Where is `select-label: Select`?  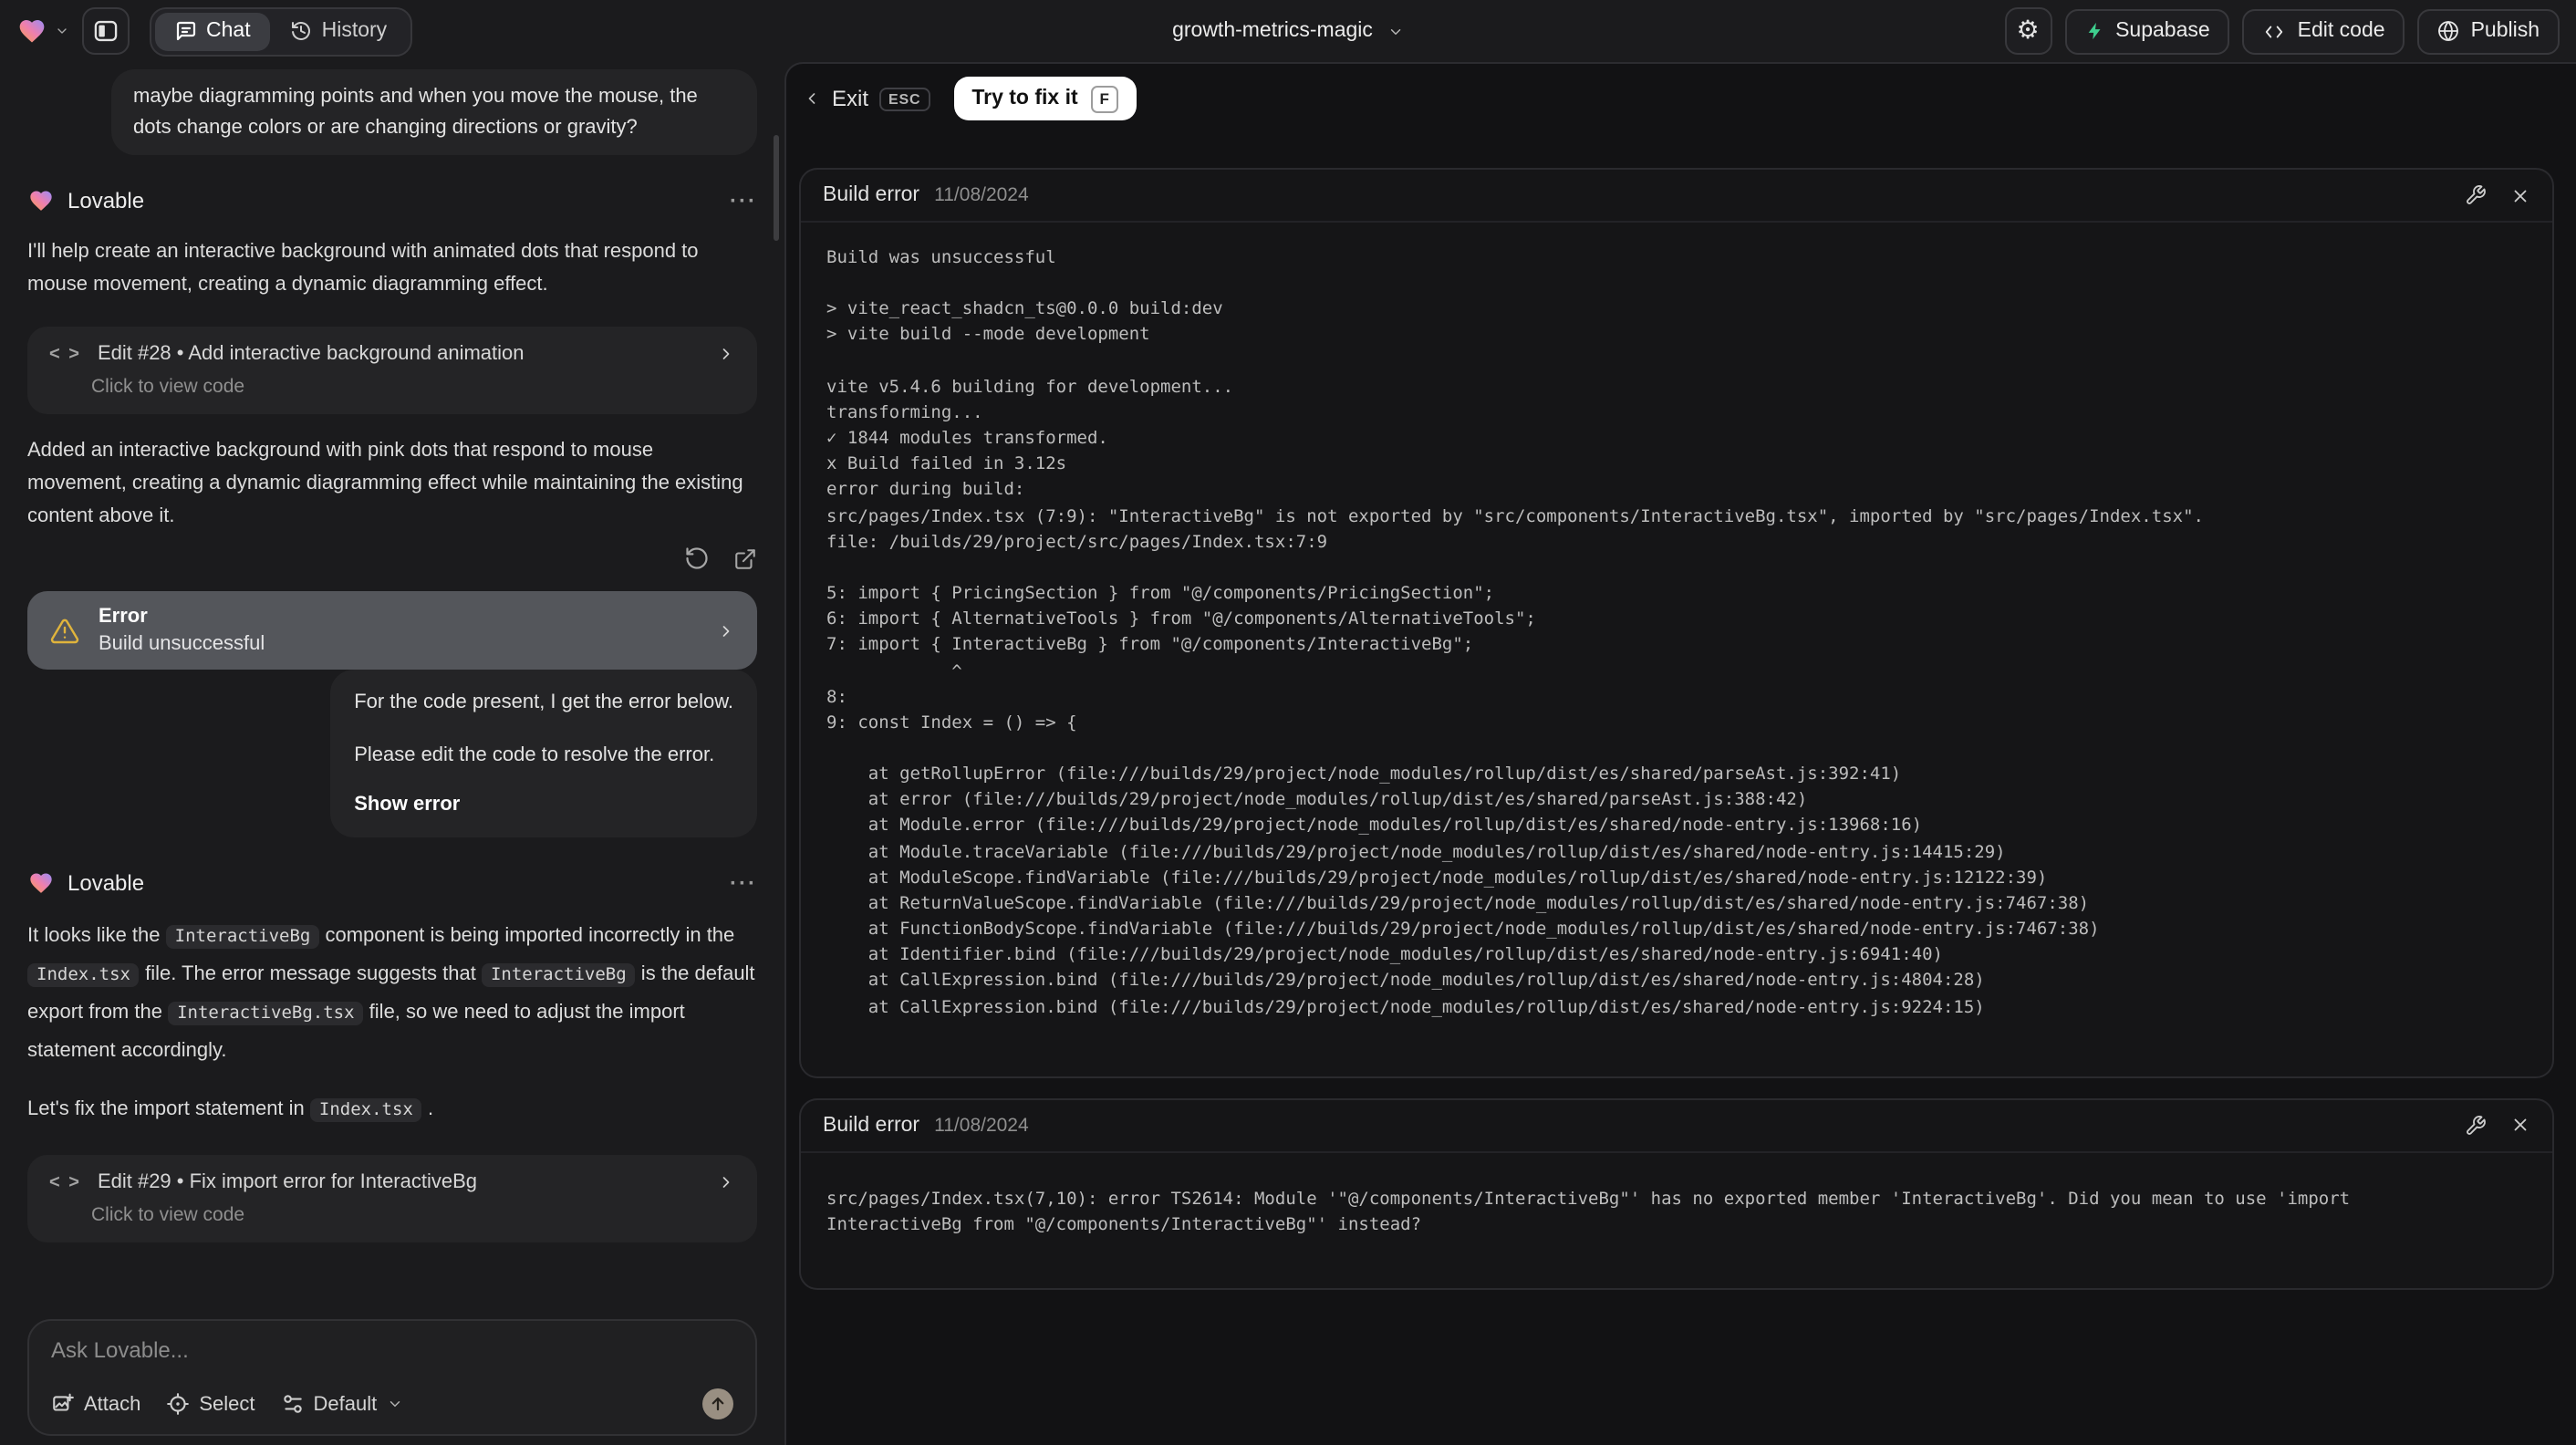 select-label: Select is located at coordinates (227, 1404).